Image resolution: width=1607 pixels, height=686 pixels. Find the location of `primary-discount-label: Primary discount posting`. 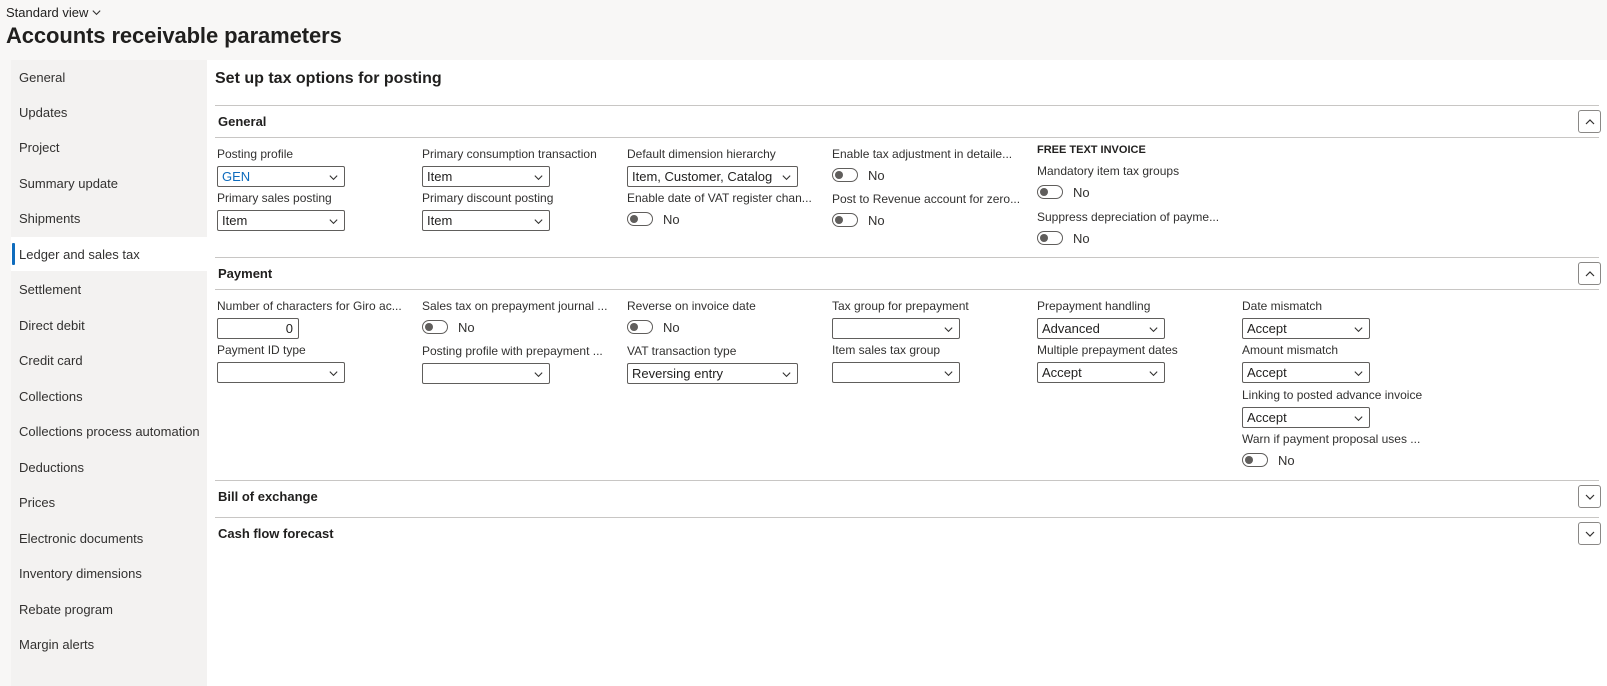

primary-discount-label: Primary discount posting is located at coordinates (488, 198).